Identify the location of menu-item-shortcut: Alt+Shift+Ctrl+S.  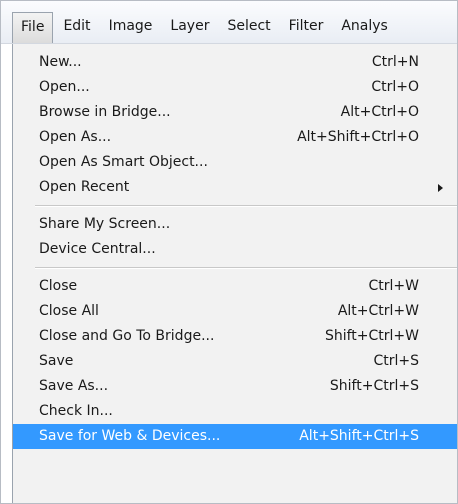
(359, 436).